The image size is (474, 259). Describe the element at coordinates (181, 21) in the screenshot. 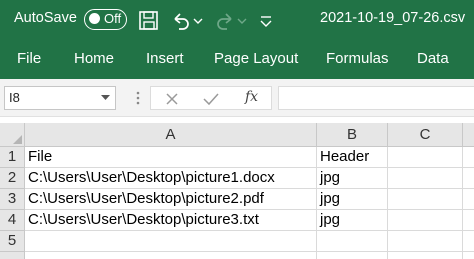

I see `undo-icon` at that location.